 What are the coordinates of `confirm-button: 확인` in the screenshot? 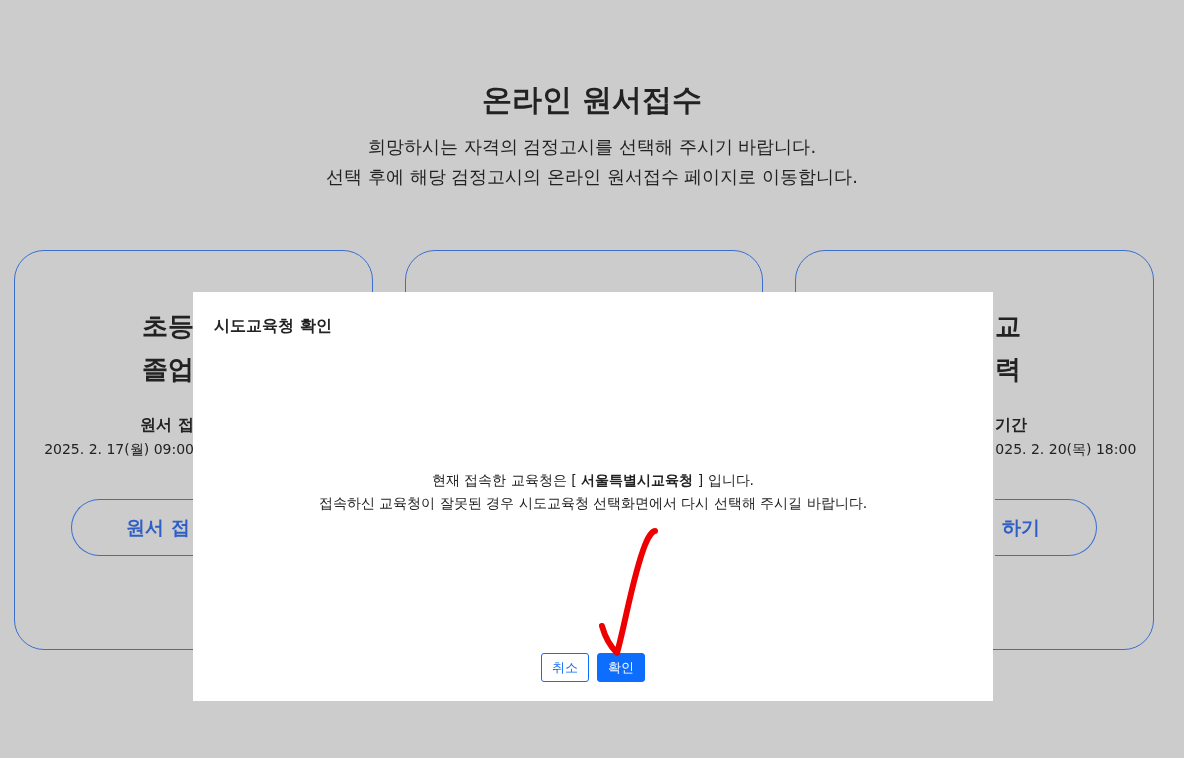 It's located at (621, 667).